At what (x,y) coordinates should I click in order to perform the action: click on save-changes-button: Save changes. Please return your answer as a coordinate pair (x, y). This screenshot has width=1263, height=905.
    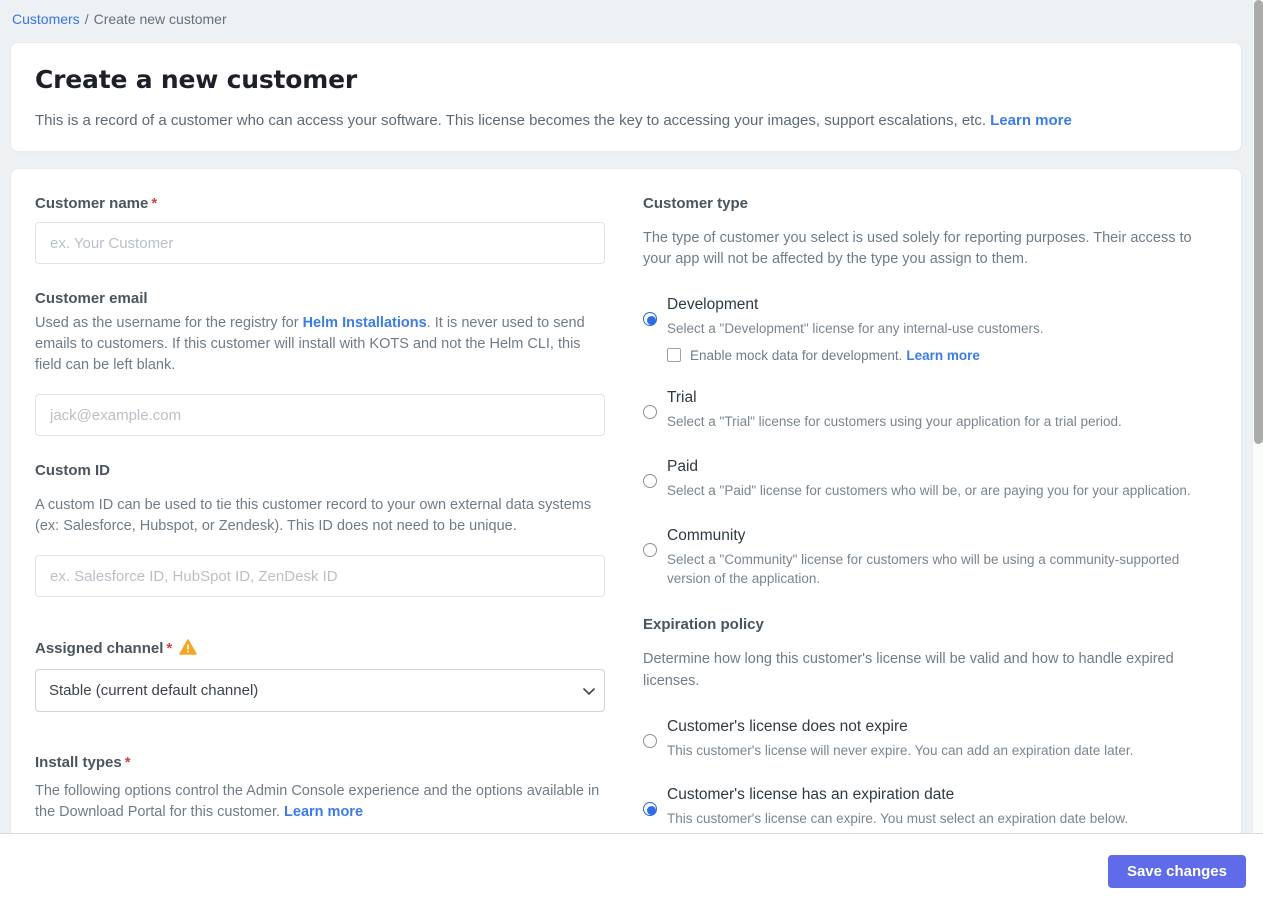
    Looking at the image, I should click on (1176, 871).